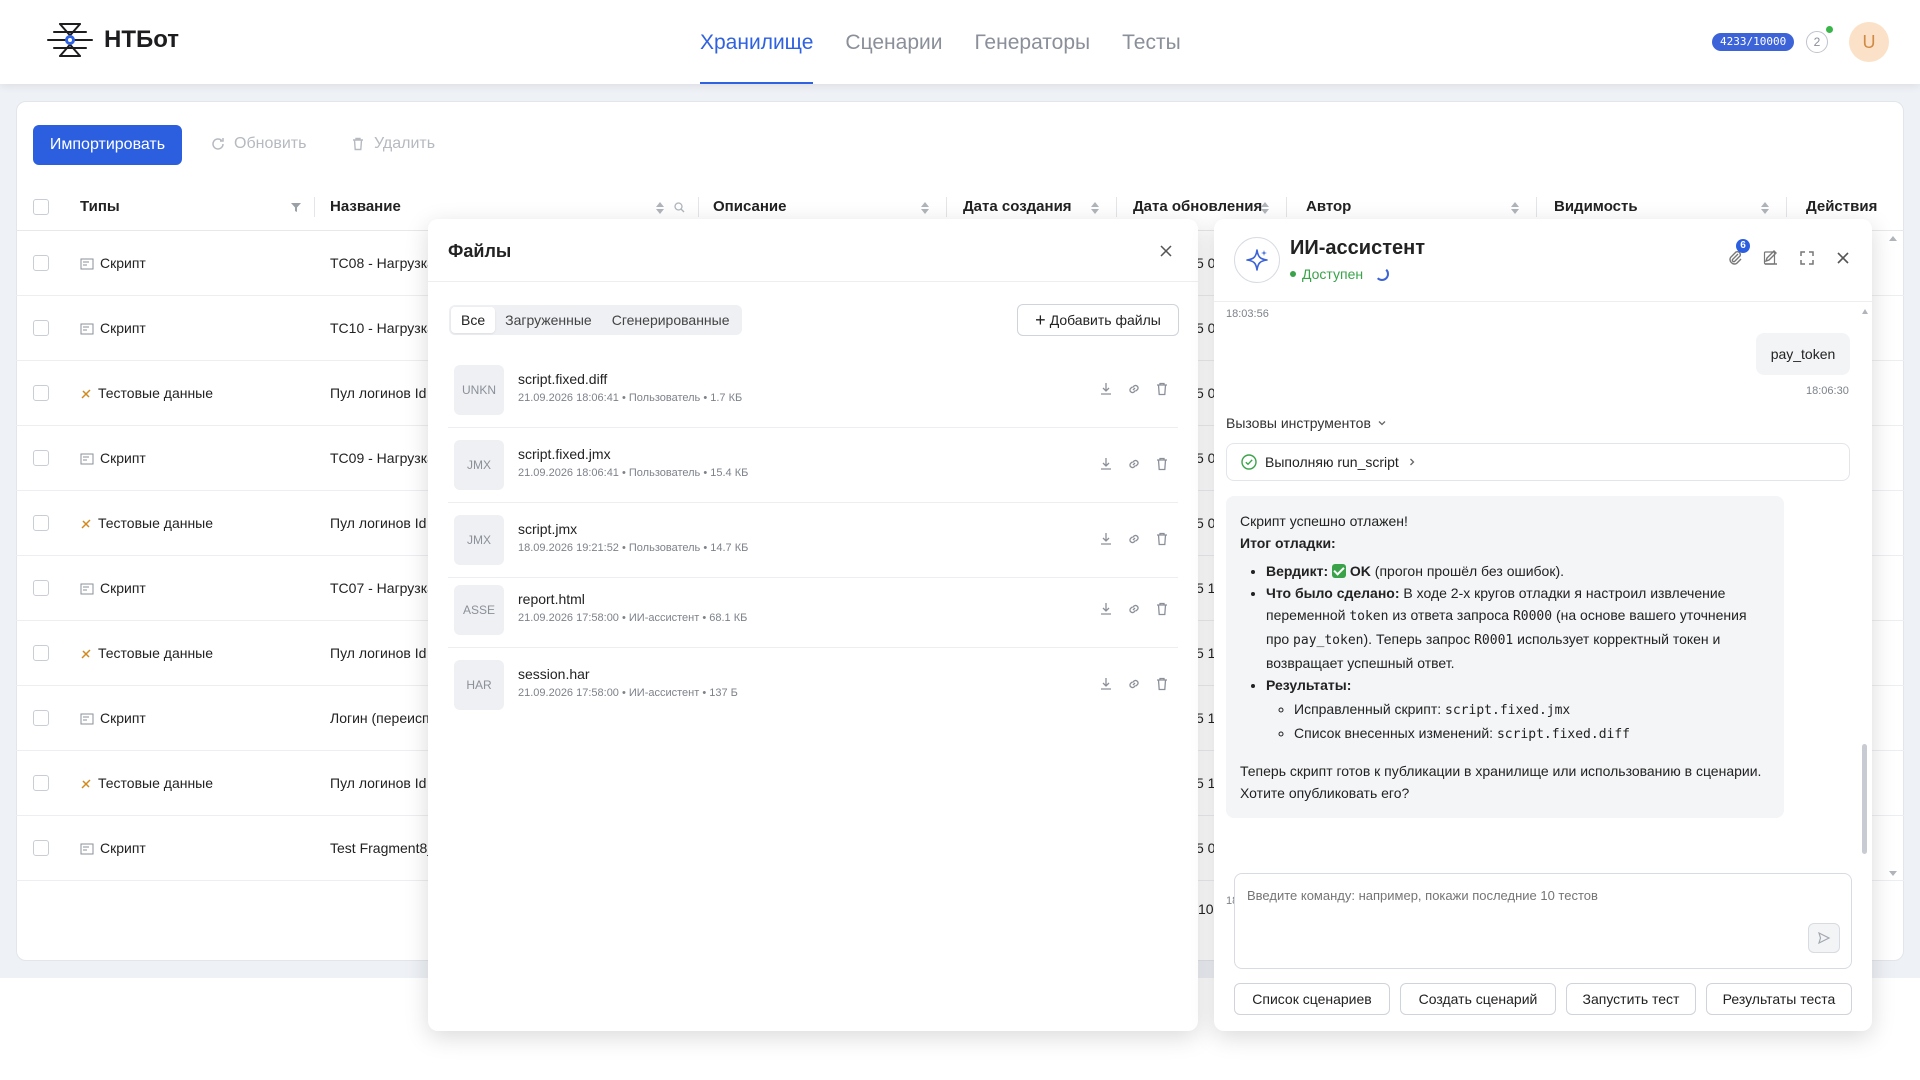 The width and height of the screenshot is (1920, 1080). What do you see at coordinates (365, 207) in the screenshot?
I see `header-name: Название` at bounding box center [365, 207].